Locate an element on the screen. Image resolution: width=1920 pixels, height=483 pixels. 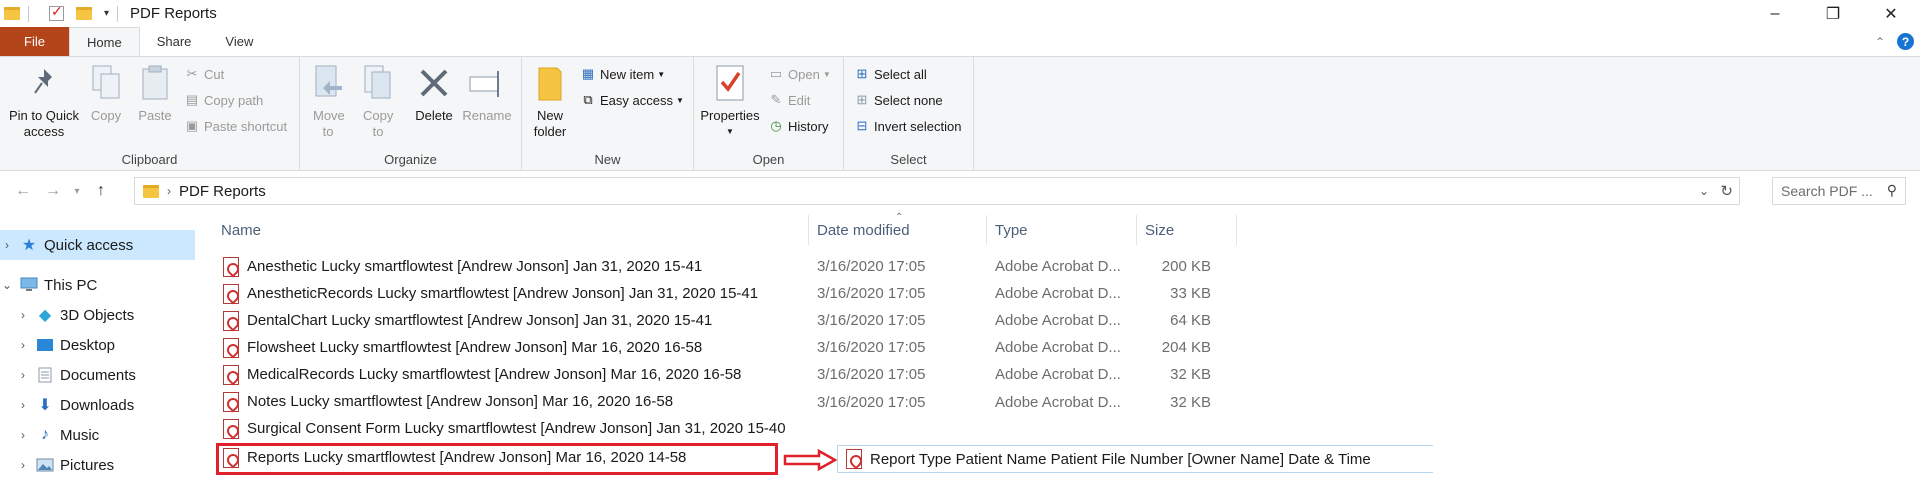
refresh-icon: ↻ is located at coordinates (1726, 191).